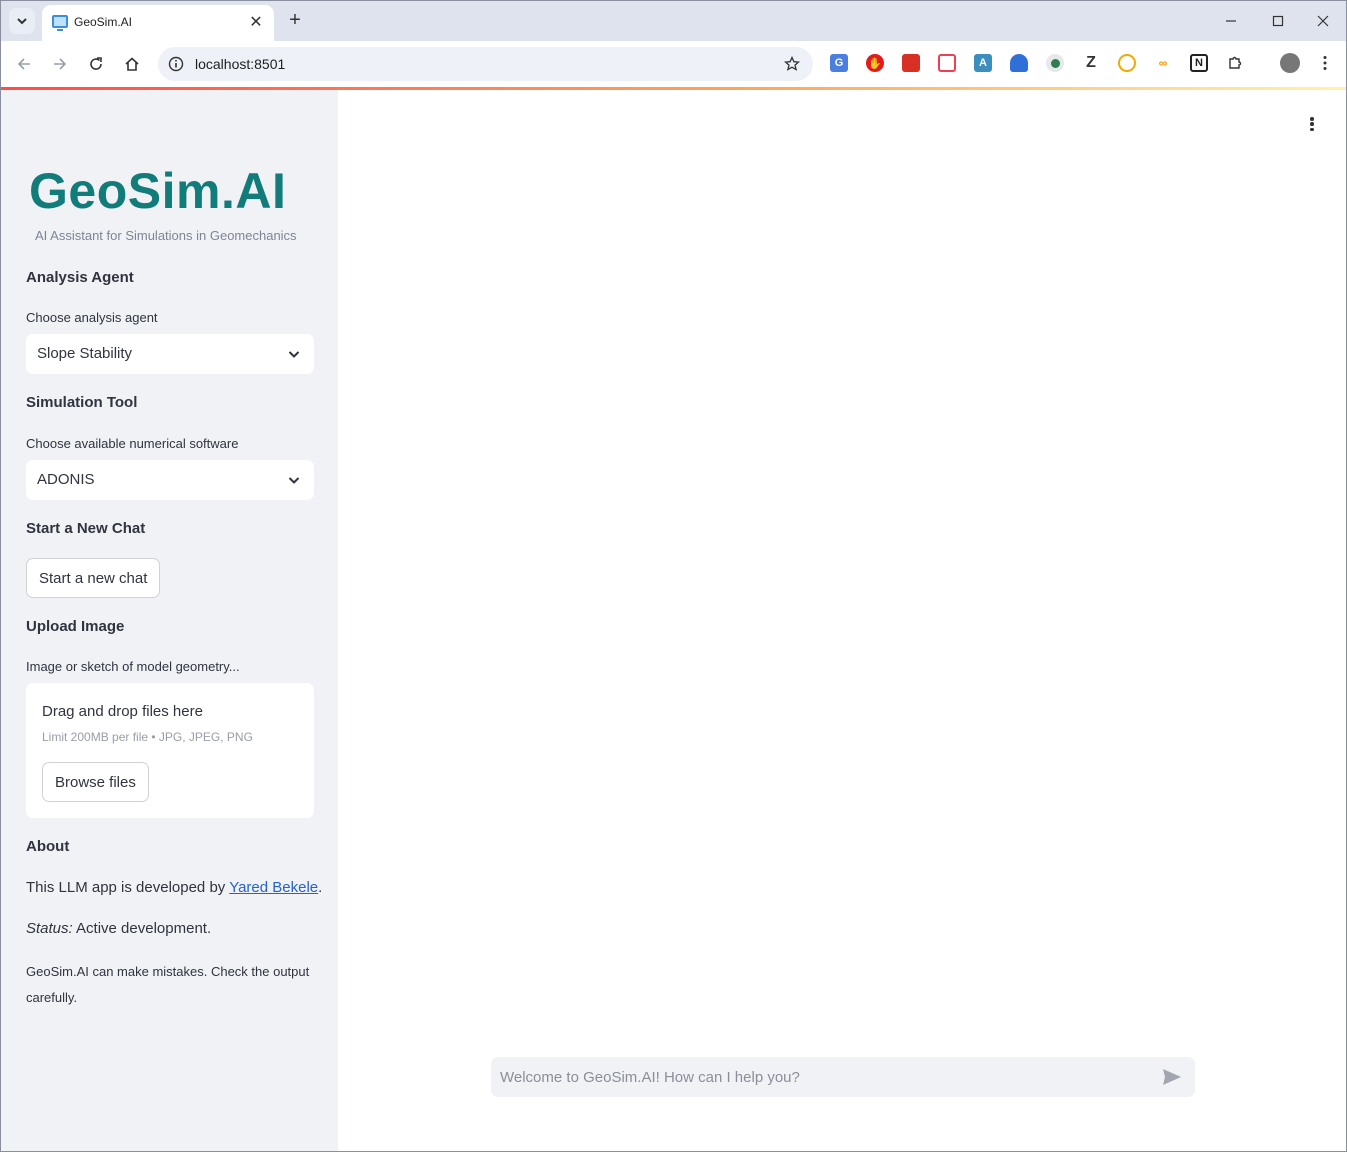  What do you see at coordinates (122, 711) in the screenshot?
I see `dropzone-title: Drag and drop files here` at bounding box center [122, 711].